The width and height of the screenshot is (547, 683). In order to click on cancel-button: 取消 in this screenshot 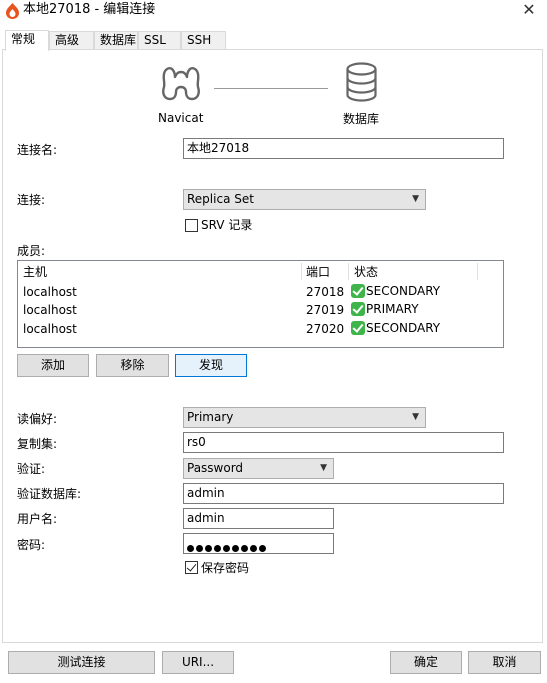, I will do `click(504, 662)`.